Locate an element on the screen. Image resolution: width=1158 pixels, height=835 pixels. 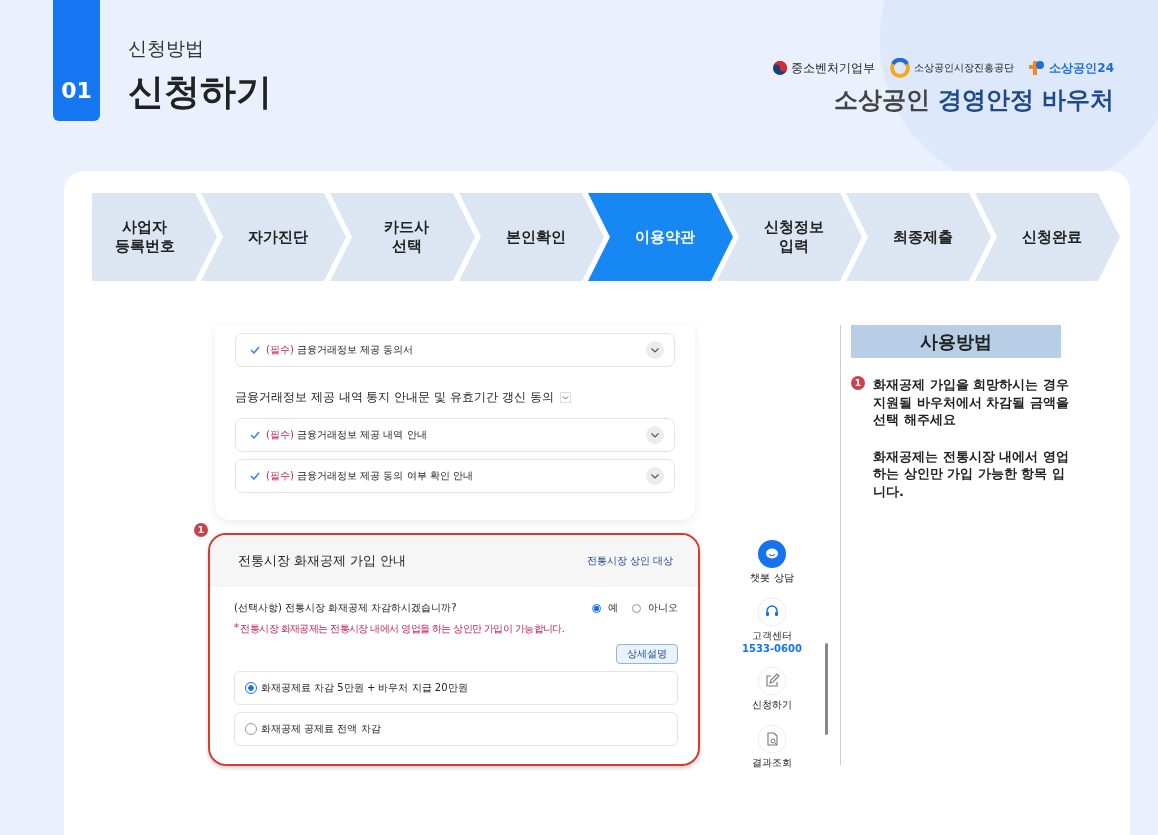
logo-text: 소상공인시장진흥공단 is located at coordinates (964, 68).